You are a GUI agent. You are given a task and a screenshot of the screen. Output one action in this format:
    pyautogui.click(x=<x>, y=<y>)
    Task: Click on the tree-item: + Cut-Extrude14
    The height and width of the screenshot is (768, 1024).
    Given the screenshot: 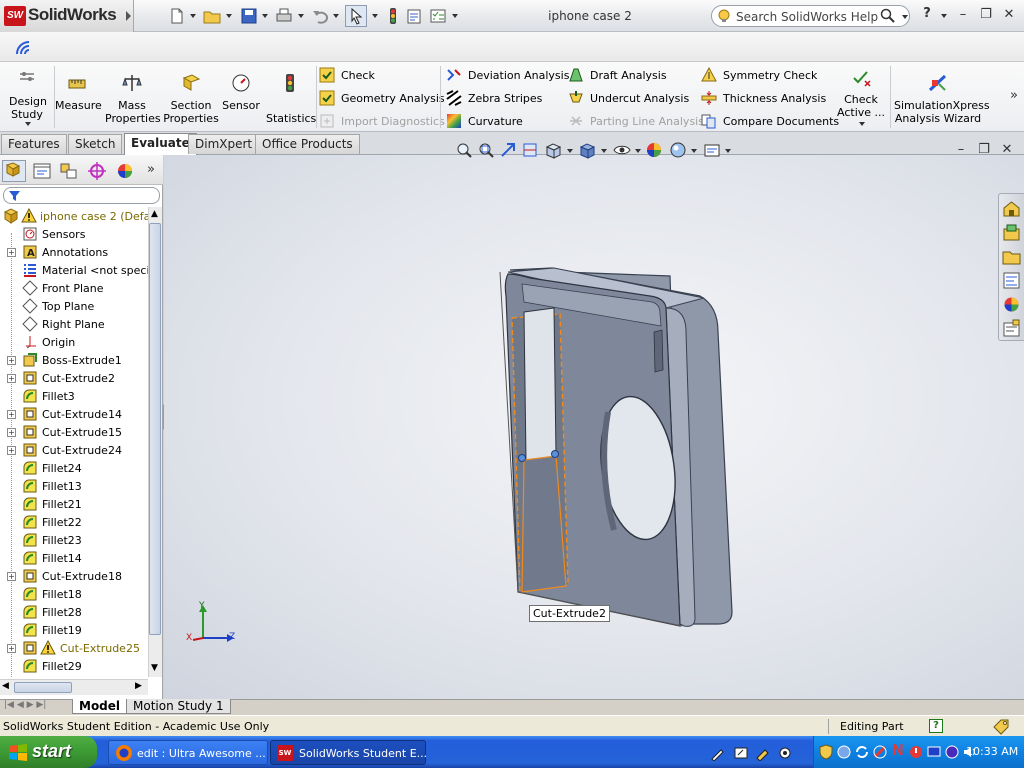 What is the action you would take?
    pyautogui.click(x=74, y=414)
    